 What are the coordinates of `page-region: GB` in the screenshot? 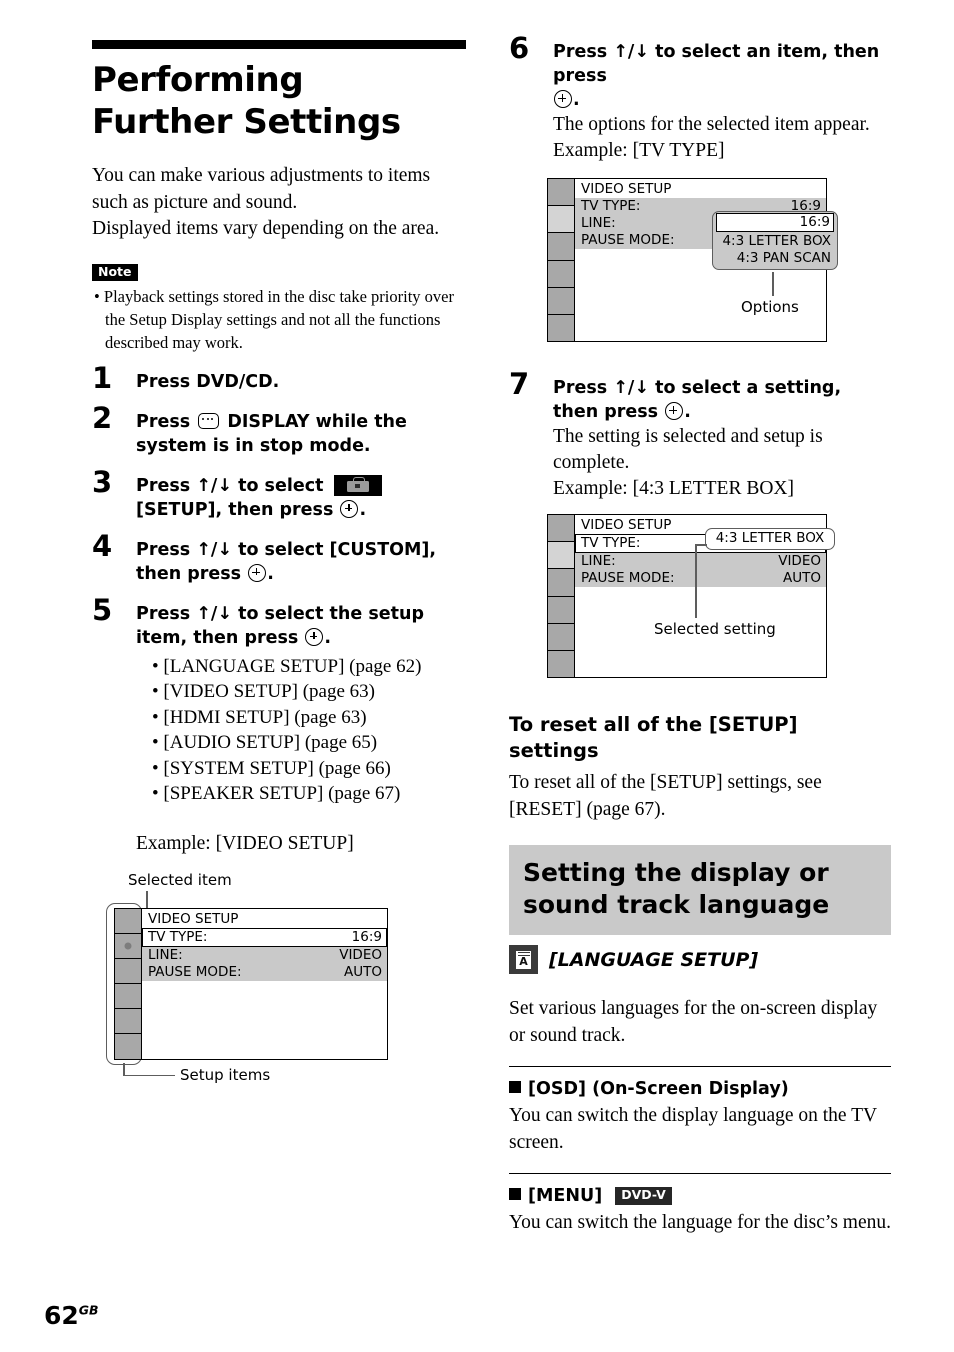 It's located at (88, 1310).